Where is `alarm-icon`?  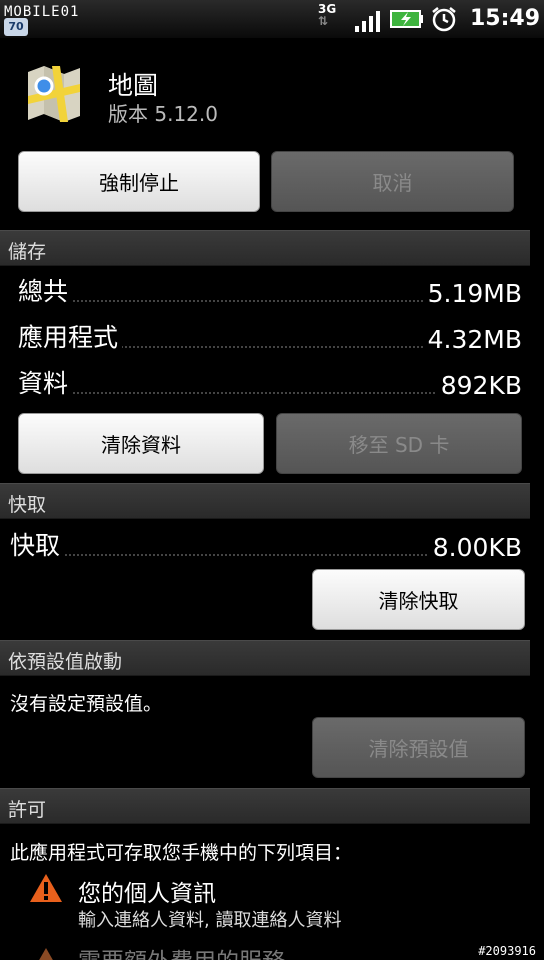
alarm-icon is located at coordinates (444, 19).